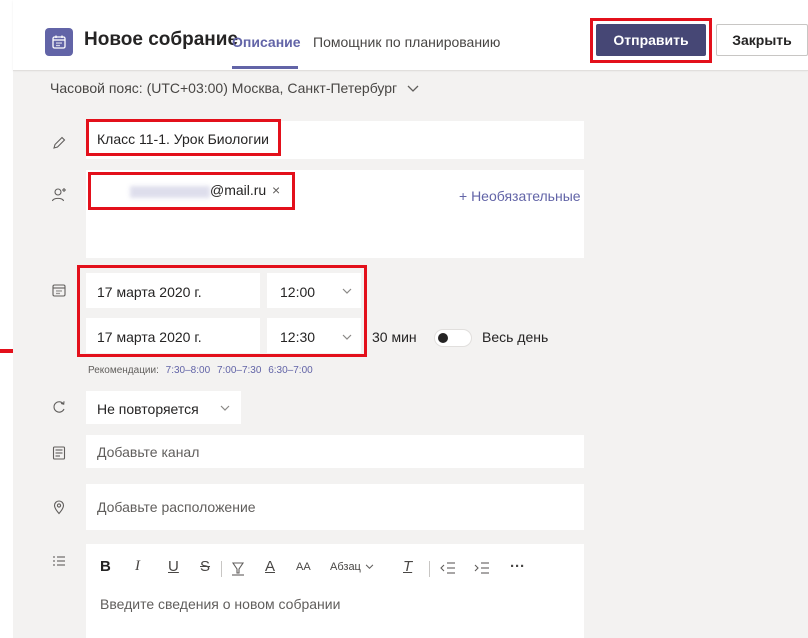  What do you see at coordinates (406, 42) in the screenshot?
I see `tab-scheduling-assistant: Помощник по планированию` at bounding box center [406, 42].